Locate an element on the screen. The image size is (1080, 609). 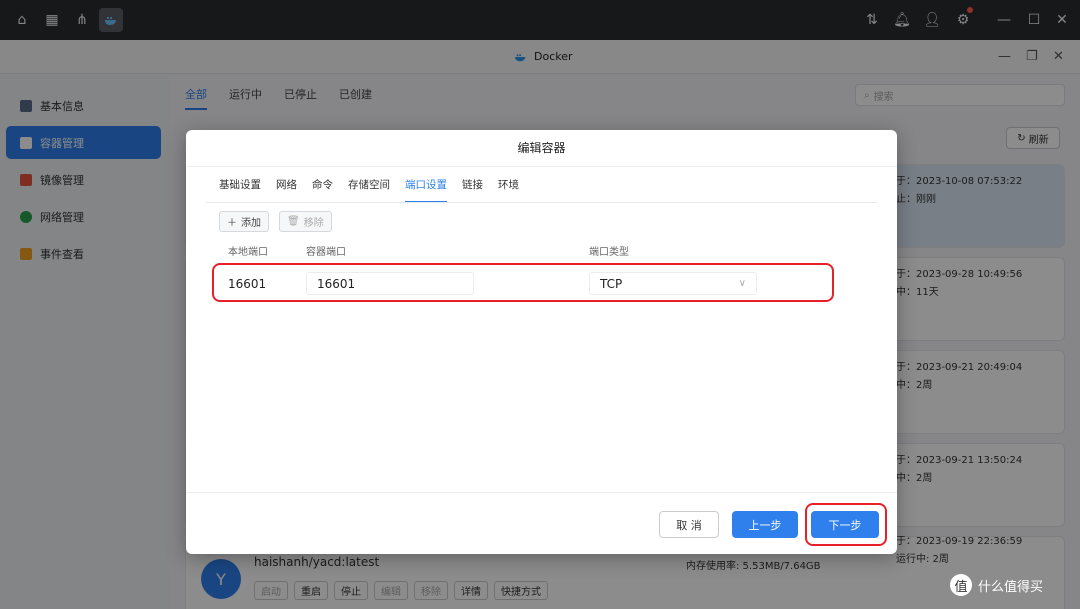
column-container-port: 容器端口 is located at coordinates (326, 252).